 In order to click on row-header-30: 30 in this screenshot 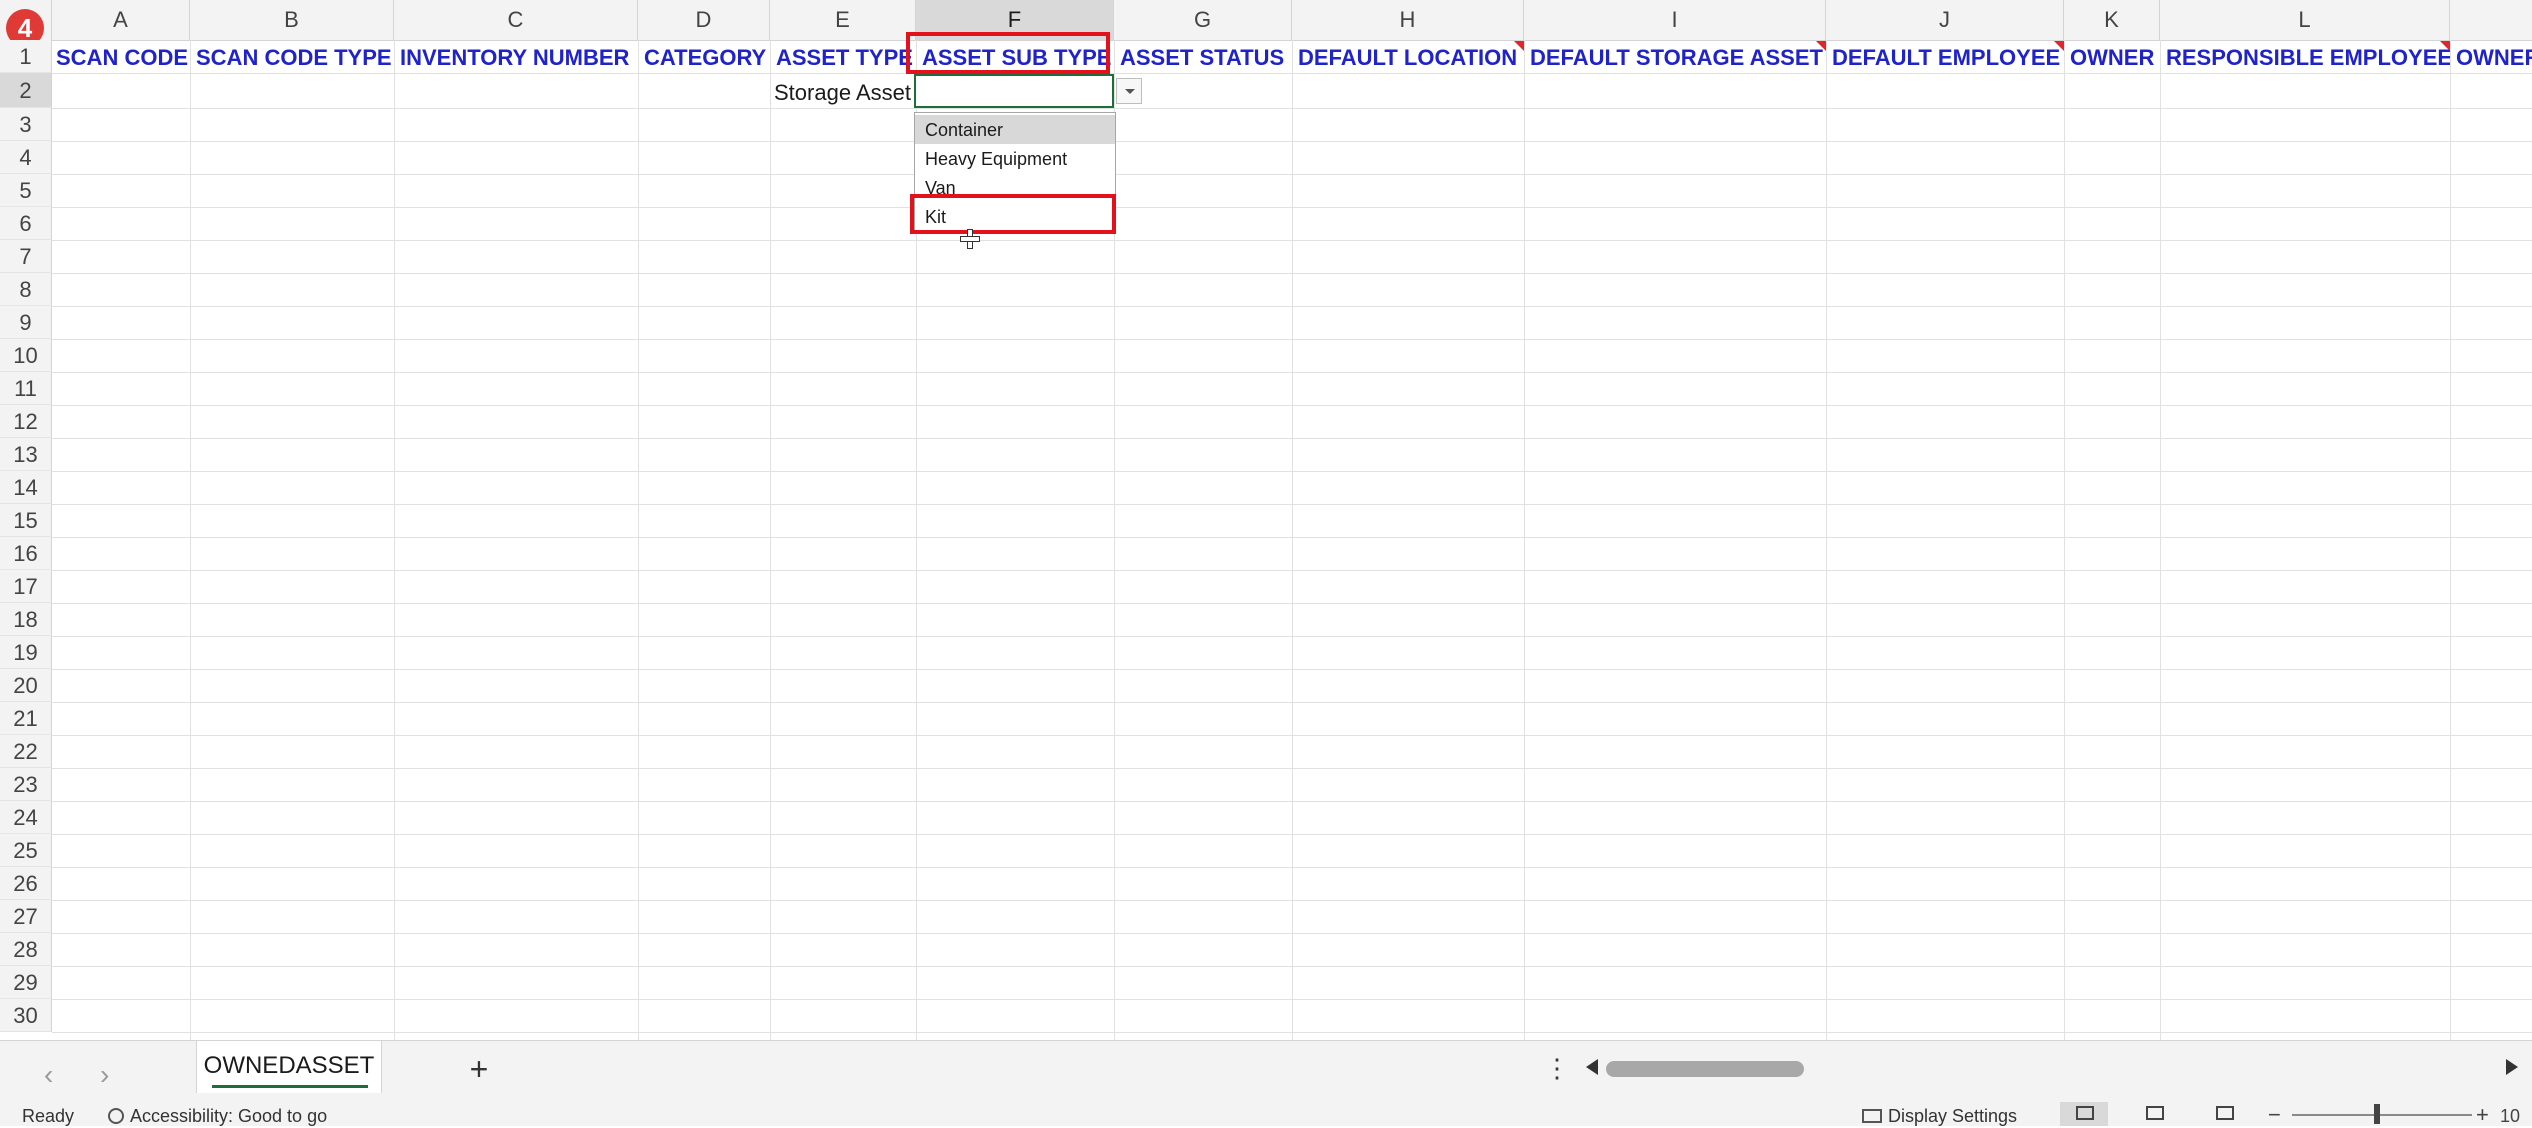, I will do `click(26, 1015)`.